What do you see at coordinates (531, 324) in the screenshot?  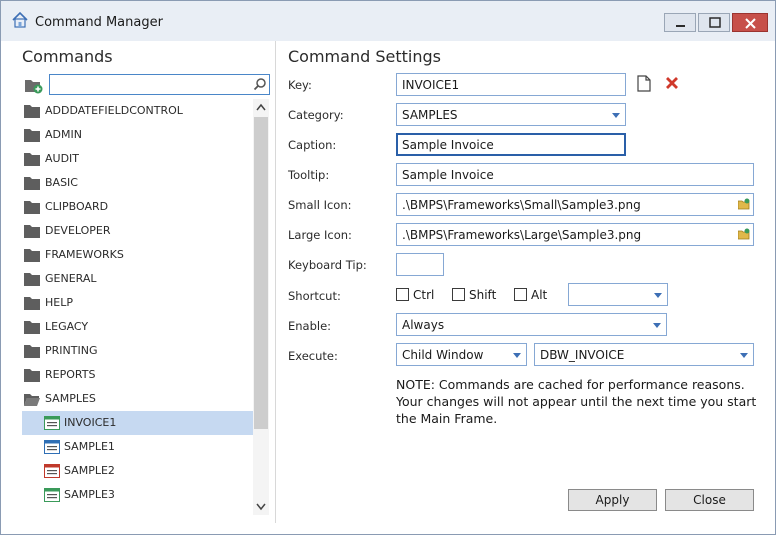 I see `enable-dropdown: Always` at bounding box center [531, 324].